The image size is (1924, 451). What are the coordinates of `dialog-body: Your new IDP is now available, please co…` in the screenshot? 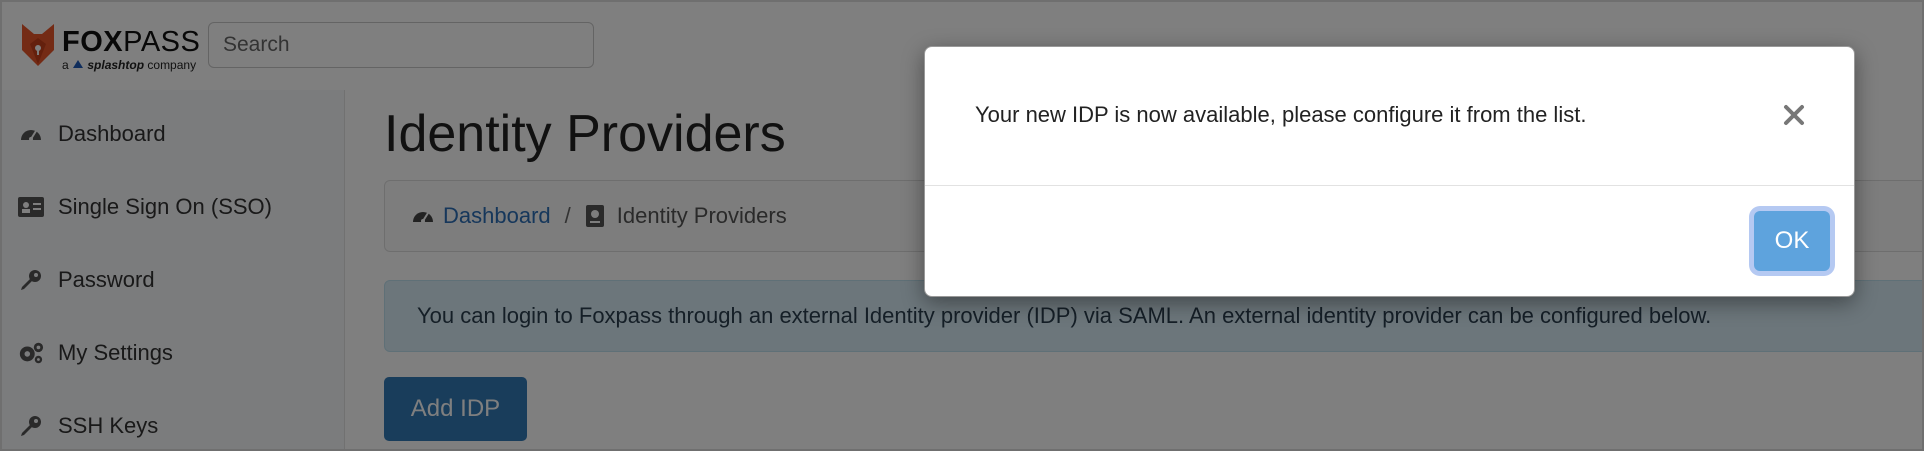 It's located at (1389, 116).